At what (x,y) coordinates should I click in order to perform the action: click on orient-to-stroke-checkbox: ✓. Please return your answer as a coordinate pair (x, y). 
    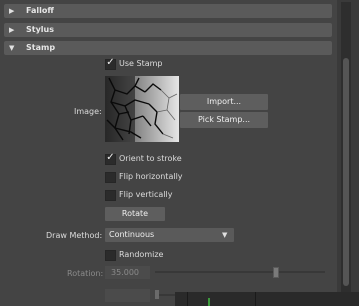
    Looking at the image, I should click on (110, 158).